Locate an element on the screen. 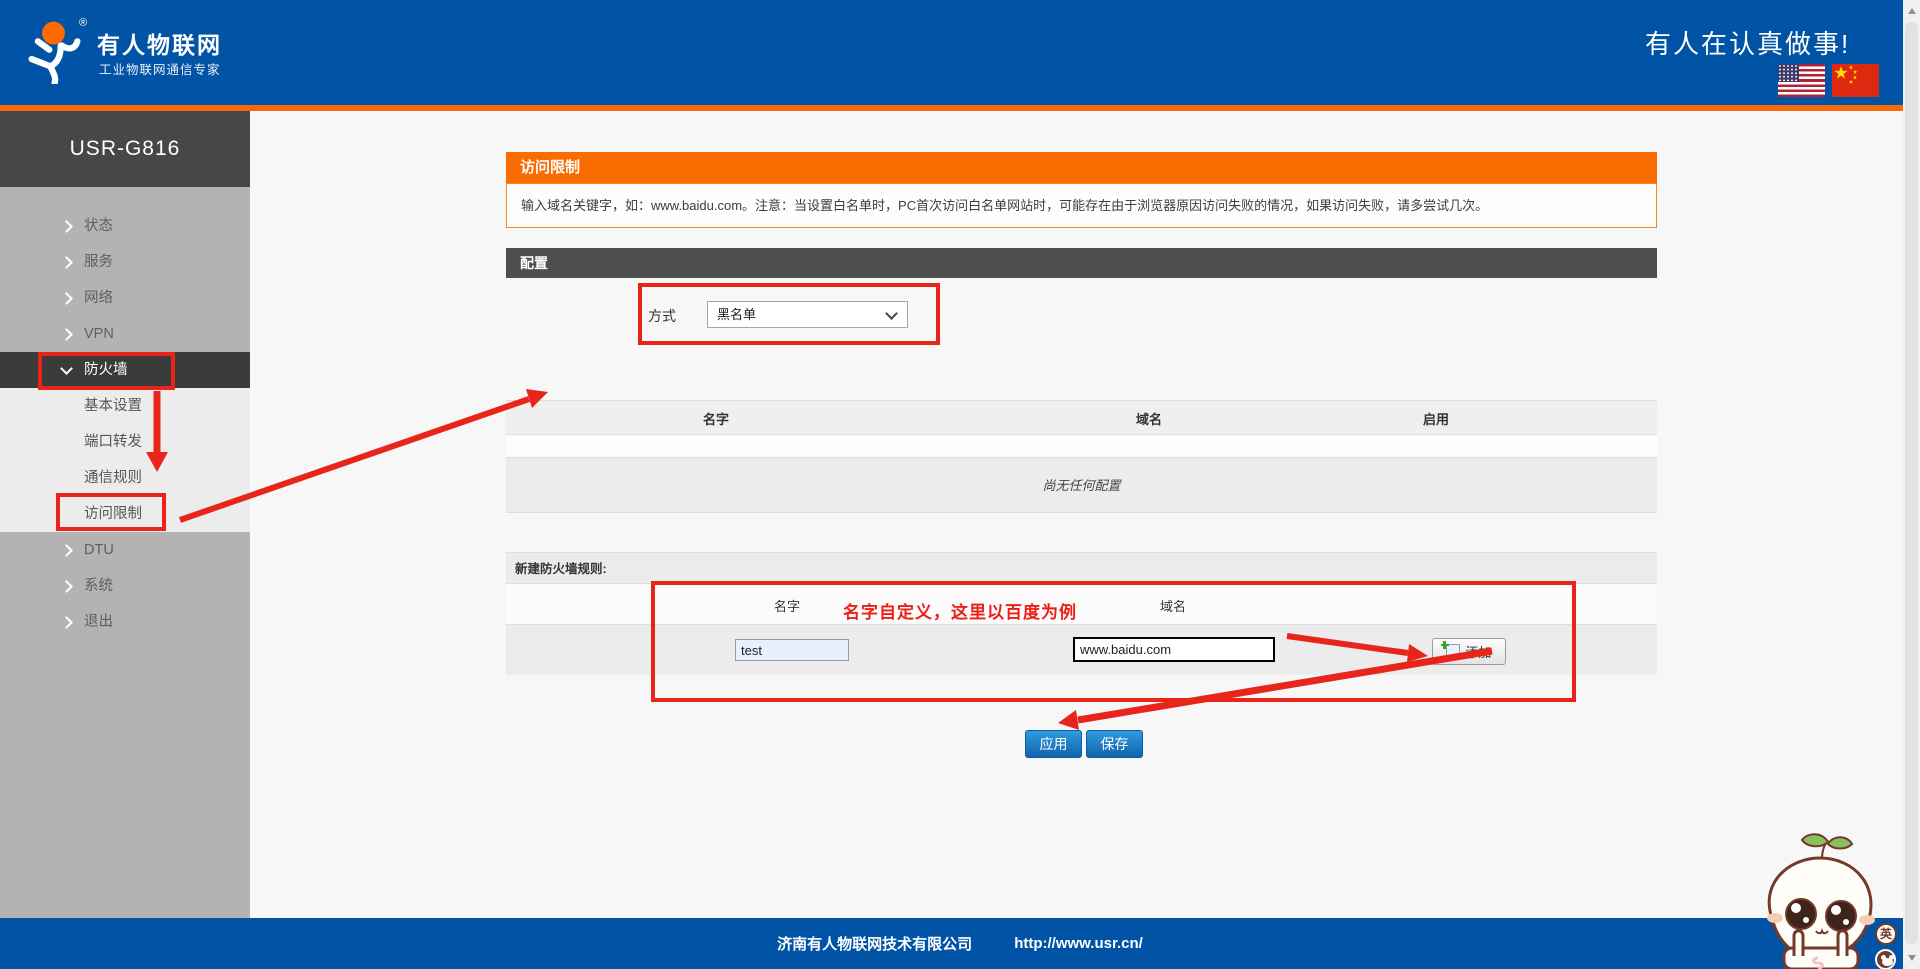  add-page-icon is located at coordinates (1450, 650).